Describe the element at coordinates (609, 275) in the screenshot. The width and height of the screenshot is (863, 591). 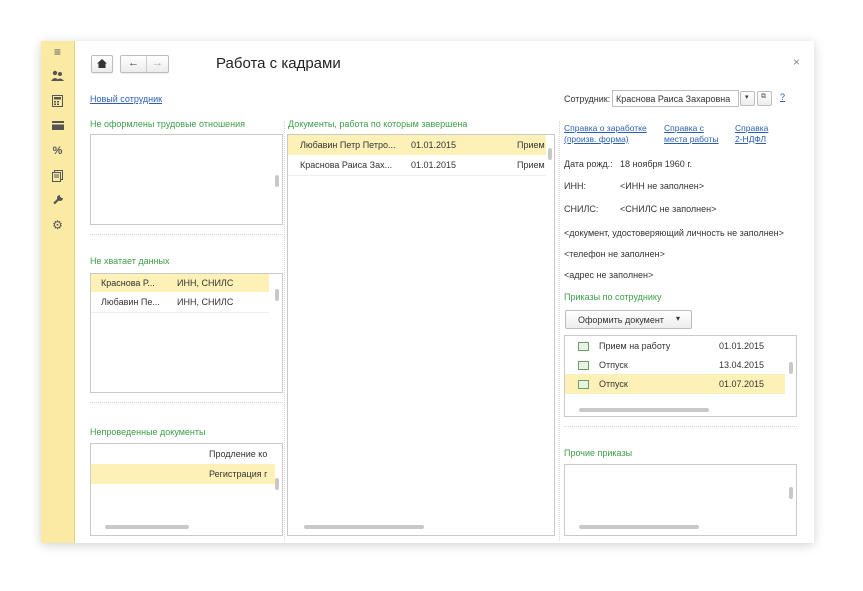
I see `address-value: <адрес не заполнен>` at that location.